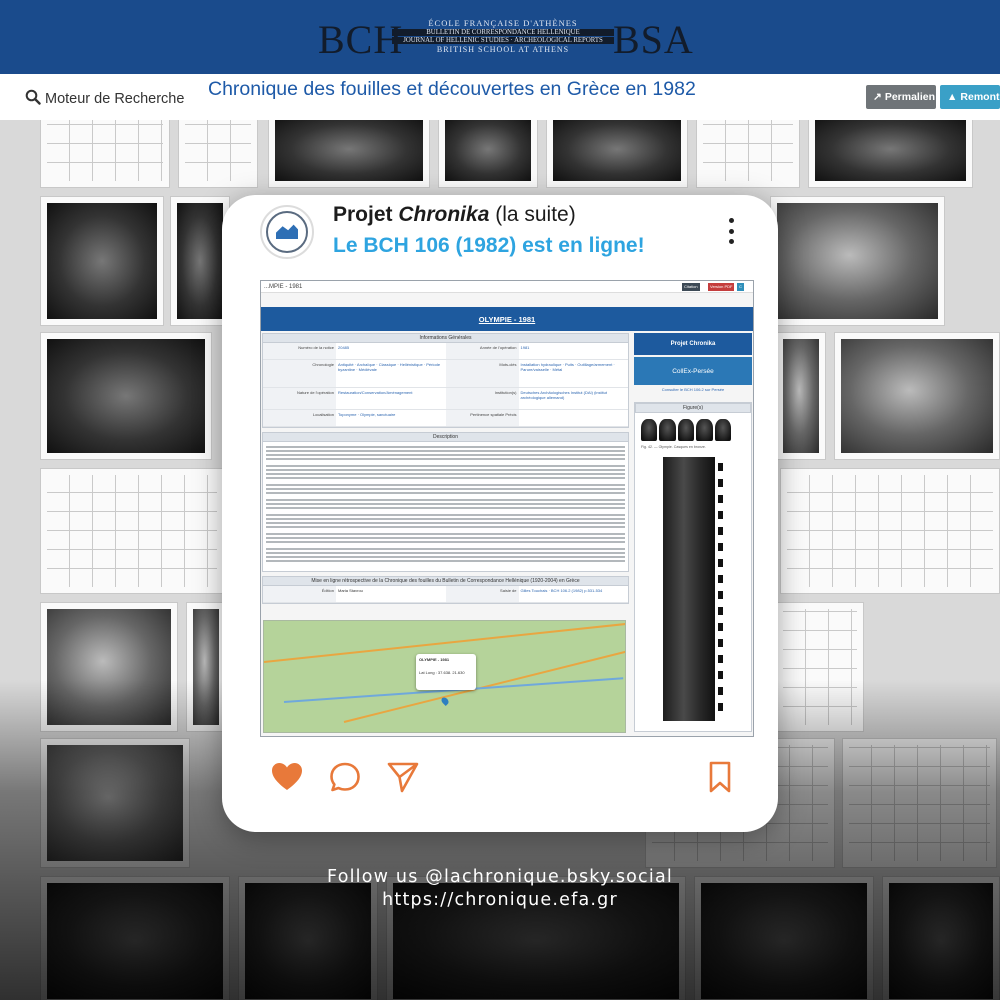 Image resolution: width=1000 pixels, height=1000 pixels. What do you see at coordinates (344, 347) in the screenshot?
I see `row-value: 20485` at bounding box center [344, 347].